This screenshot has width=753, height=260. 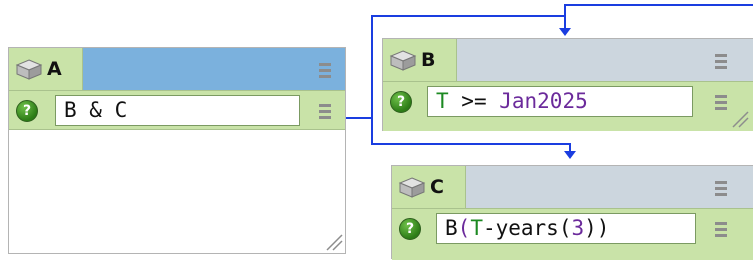 I want to click on node-b-header-menu-icon, so click(x=721, y=61).